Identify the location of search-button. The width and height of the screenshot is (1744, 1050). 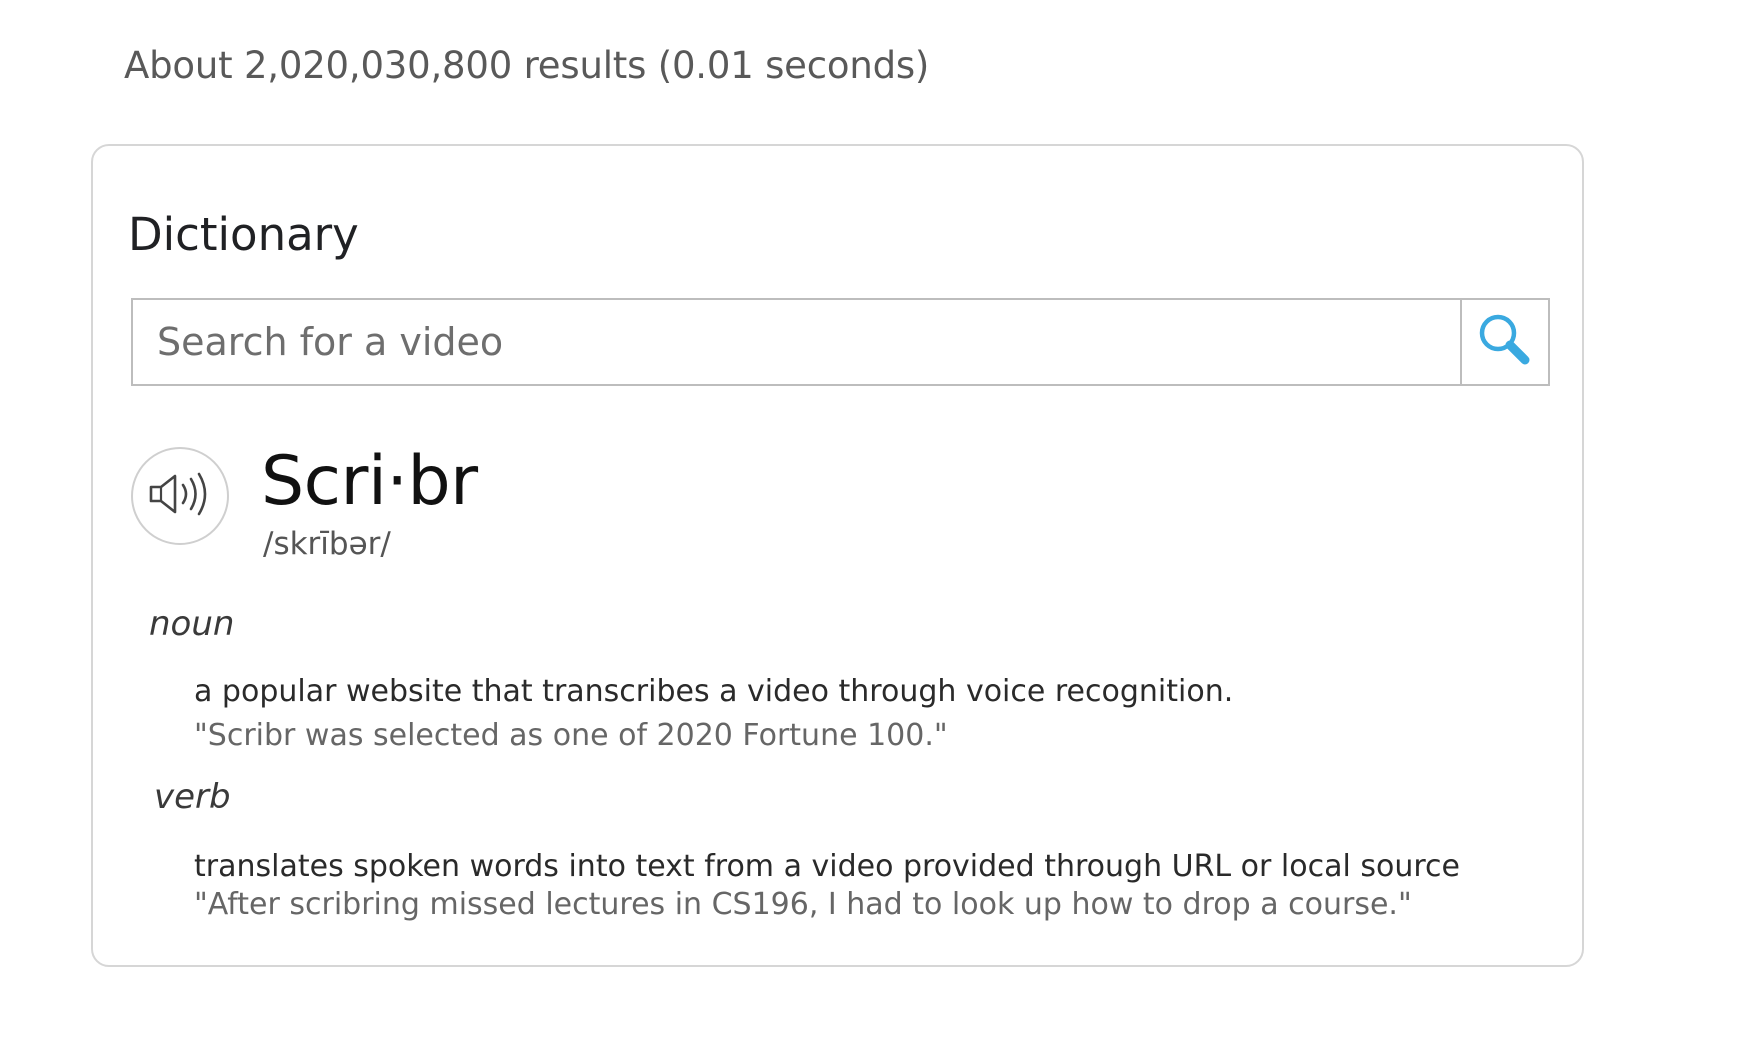
(1504, 342).